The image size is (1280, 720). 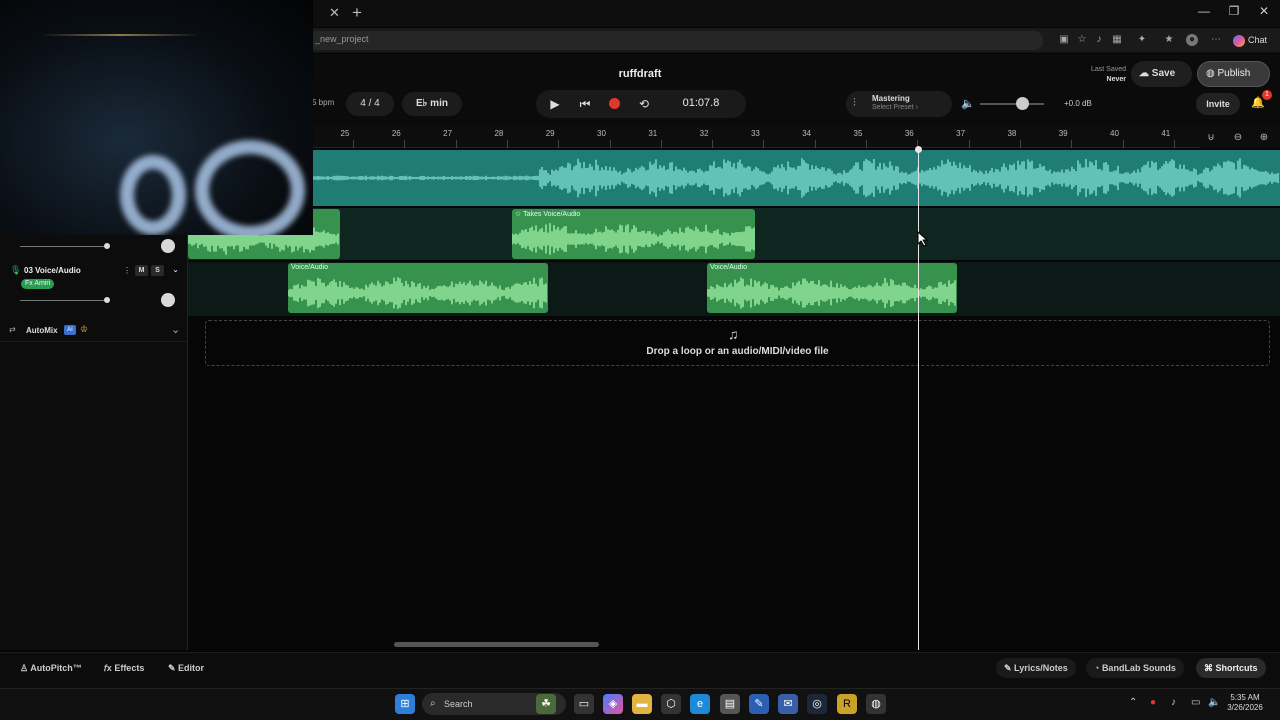 I want to click on command-icon: ⌘, so click(x=1210, y=668).